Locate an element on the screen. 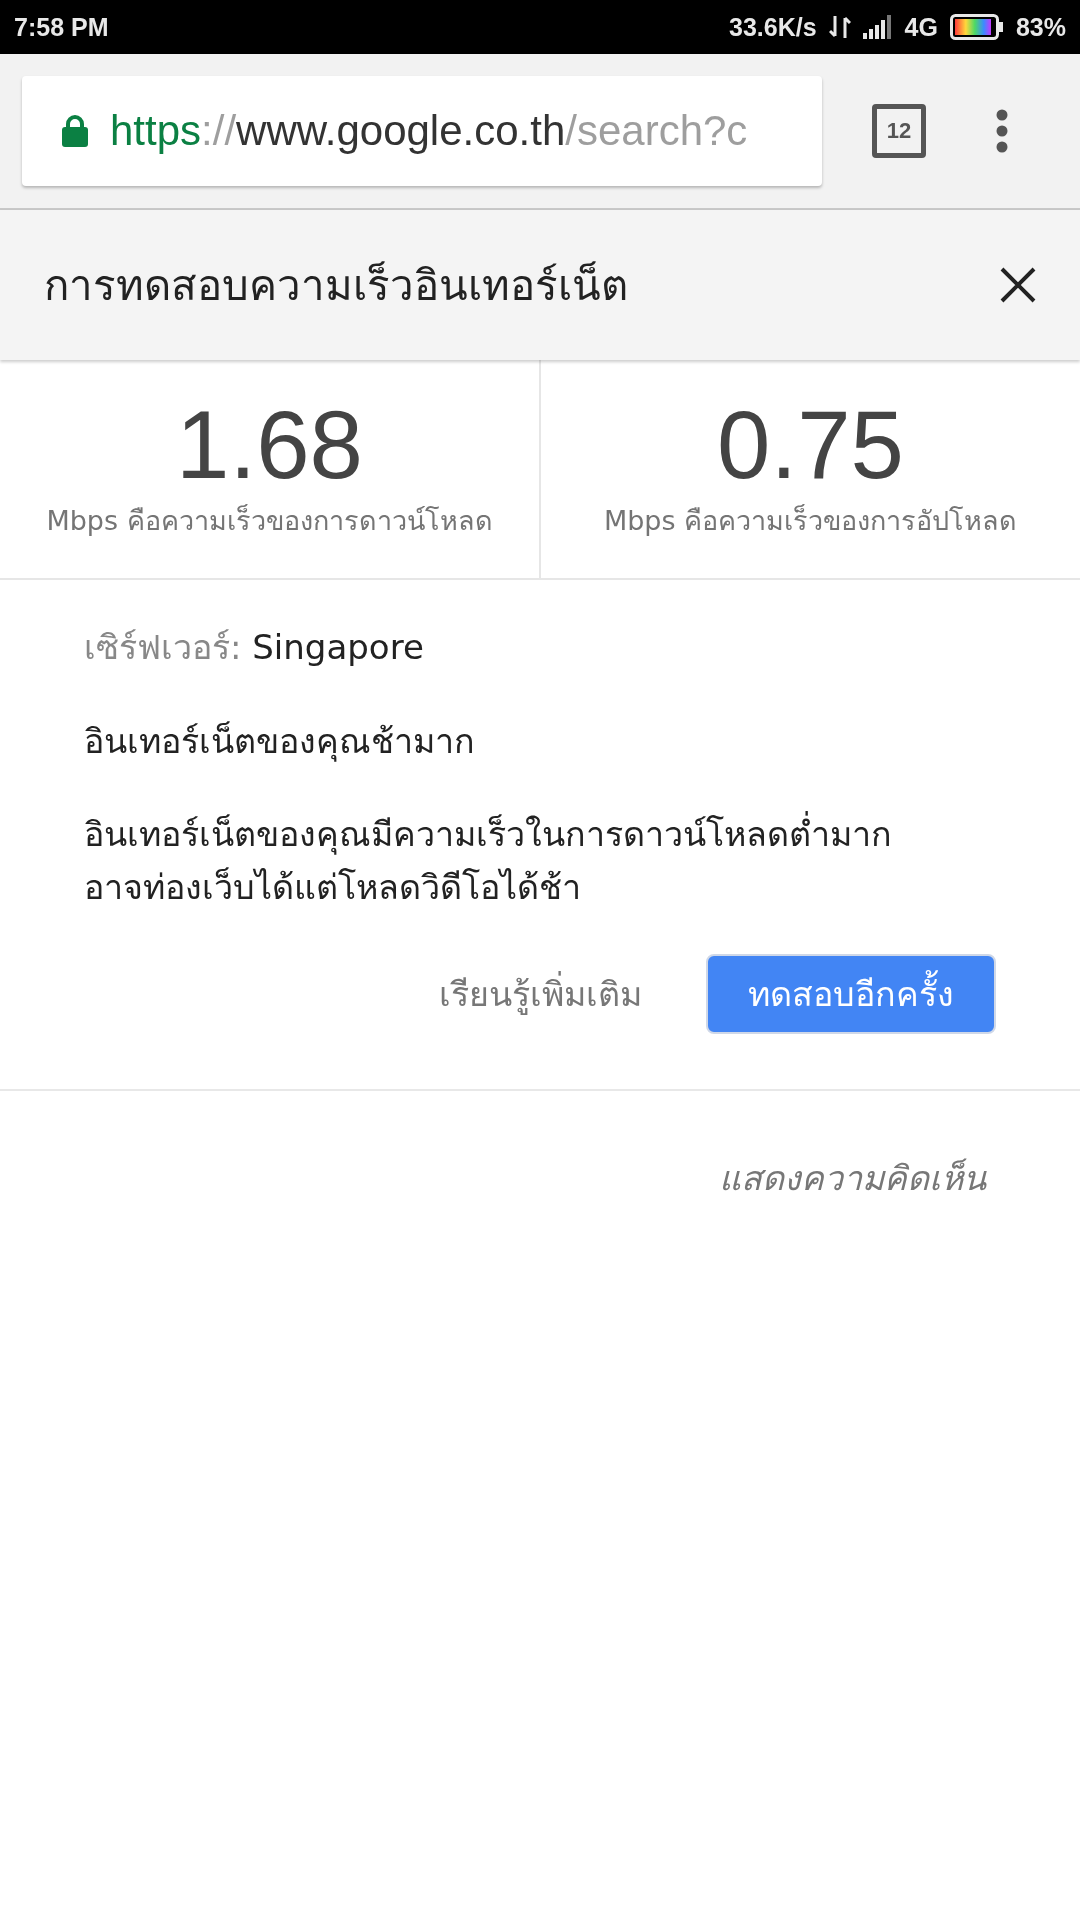  speed-description: อาจท่องเว็บได้แต่โหลดวิดีโอได้ช้า is located at coordinates (333, 887).